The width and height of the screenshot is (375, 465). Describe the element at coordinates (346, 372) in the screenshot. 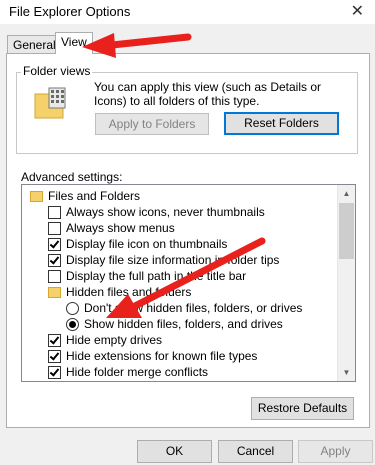

I see `scroll-down-icon: ▼` at that location.